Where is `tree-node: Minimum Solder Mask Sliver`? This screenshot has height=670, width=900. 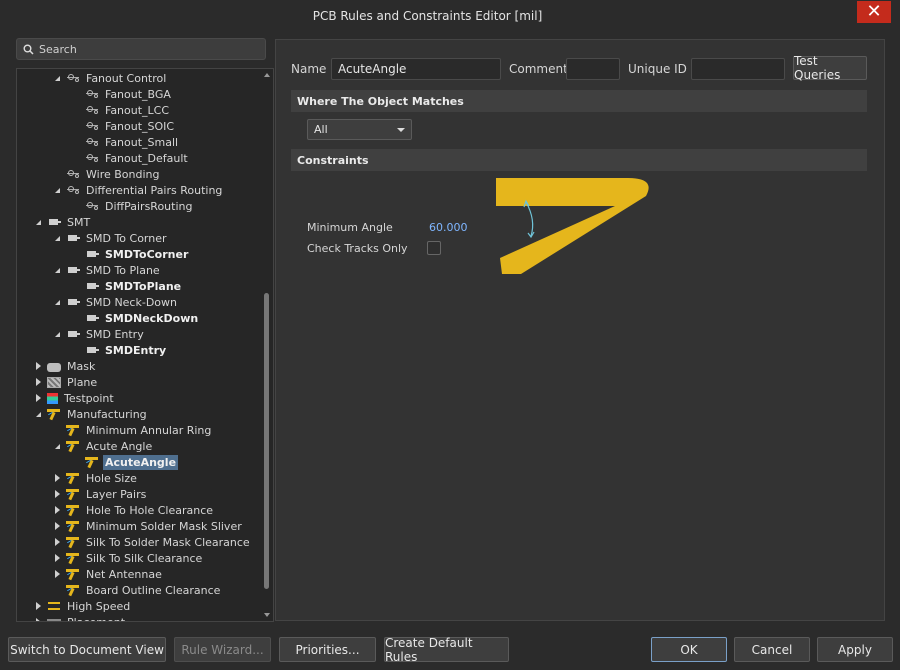
tree-node: Minimum Solder Mask Sliver is located at coordinates (148, 526).